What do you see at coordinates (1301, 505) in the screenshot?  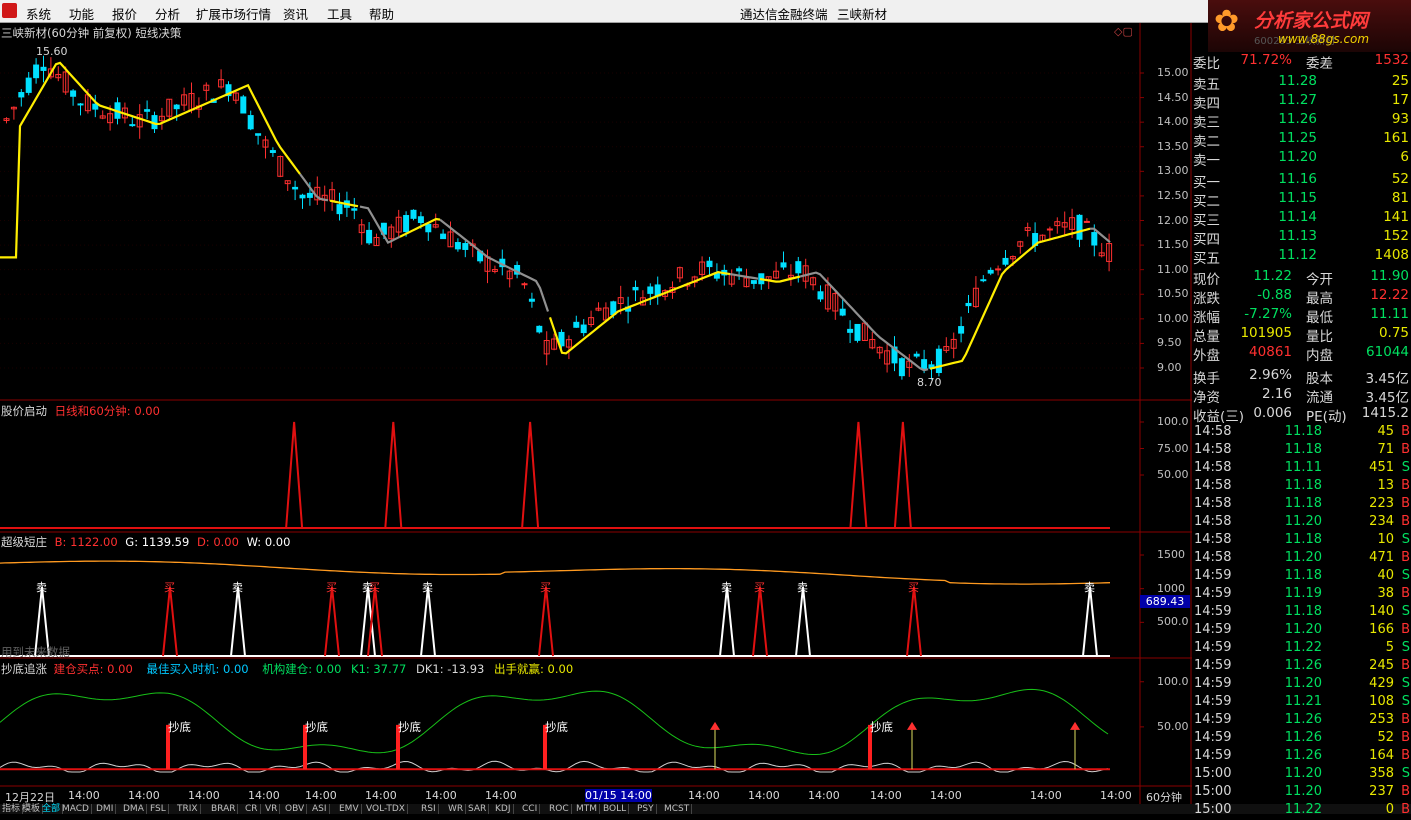 I see `tick-row: 14:58 11.18 223 B` at bounding box center [1301, 505].